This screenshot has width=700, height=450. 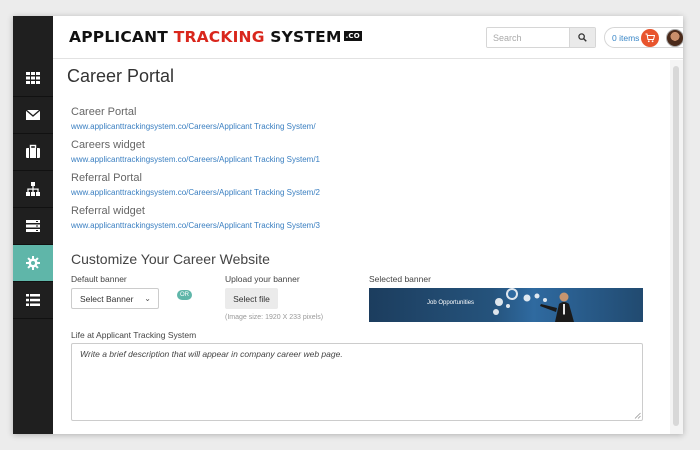 I want to click on sidebar-item-dashboard, so click(x=33, y=78).